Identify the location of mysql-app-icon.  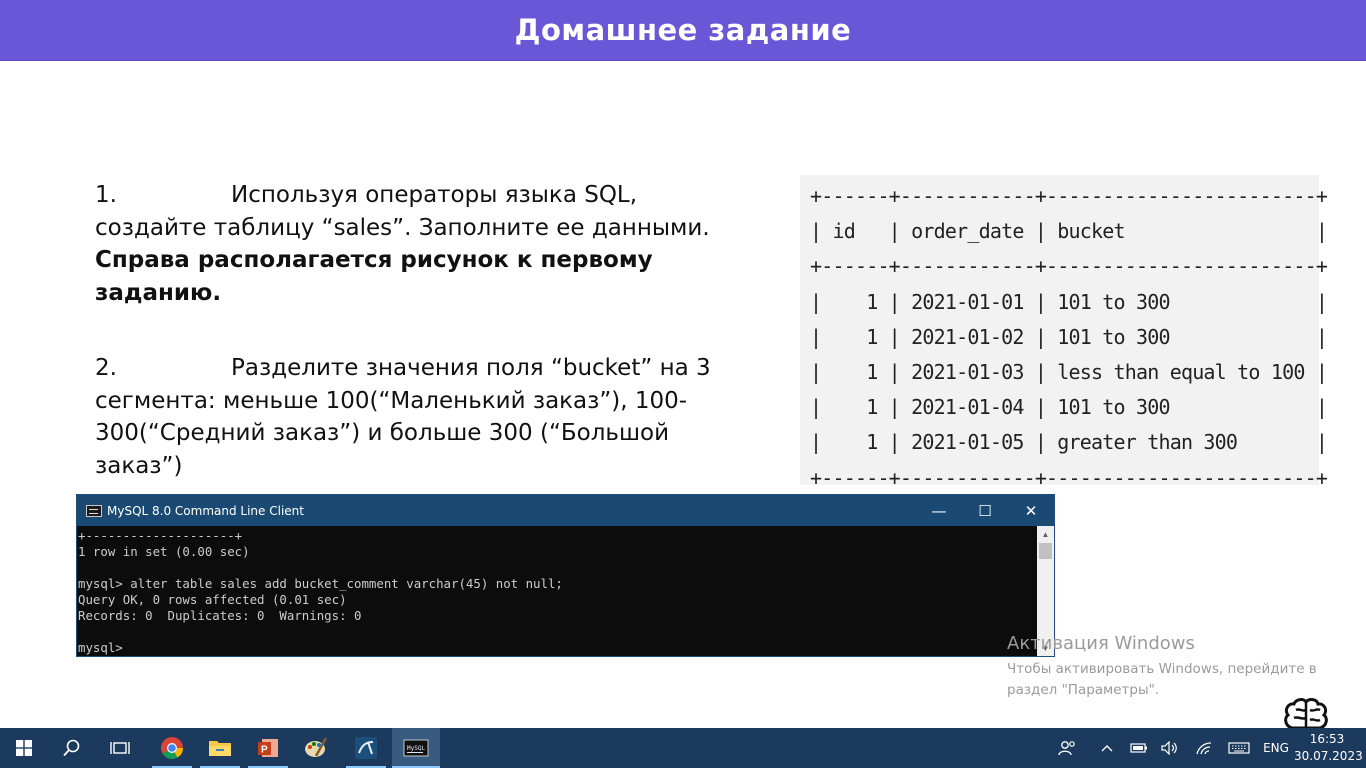
(94, 510).